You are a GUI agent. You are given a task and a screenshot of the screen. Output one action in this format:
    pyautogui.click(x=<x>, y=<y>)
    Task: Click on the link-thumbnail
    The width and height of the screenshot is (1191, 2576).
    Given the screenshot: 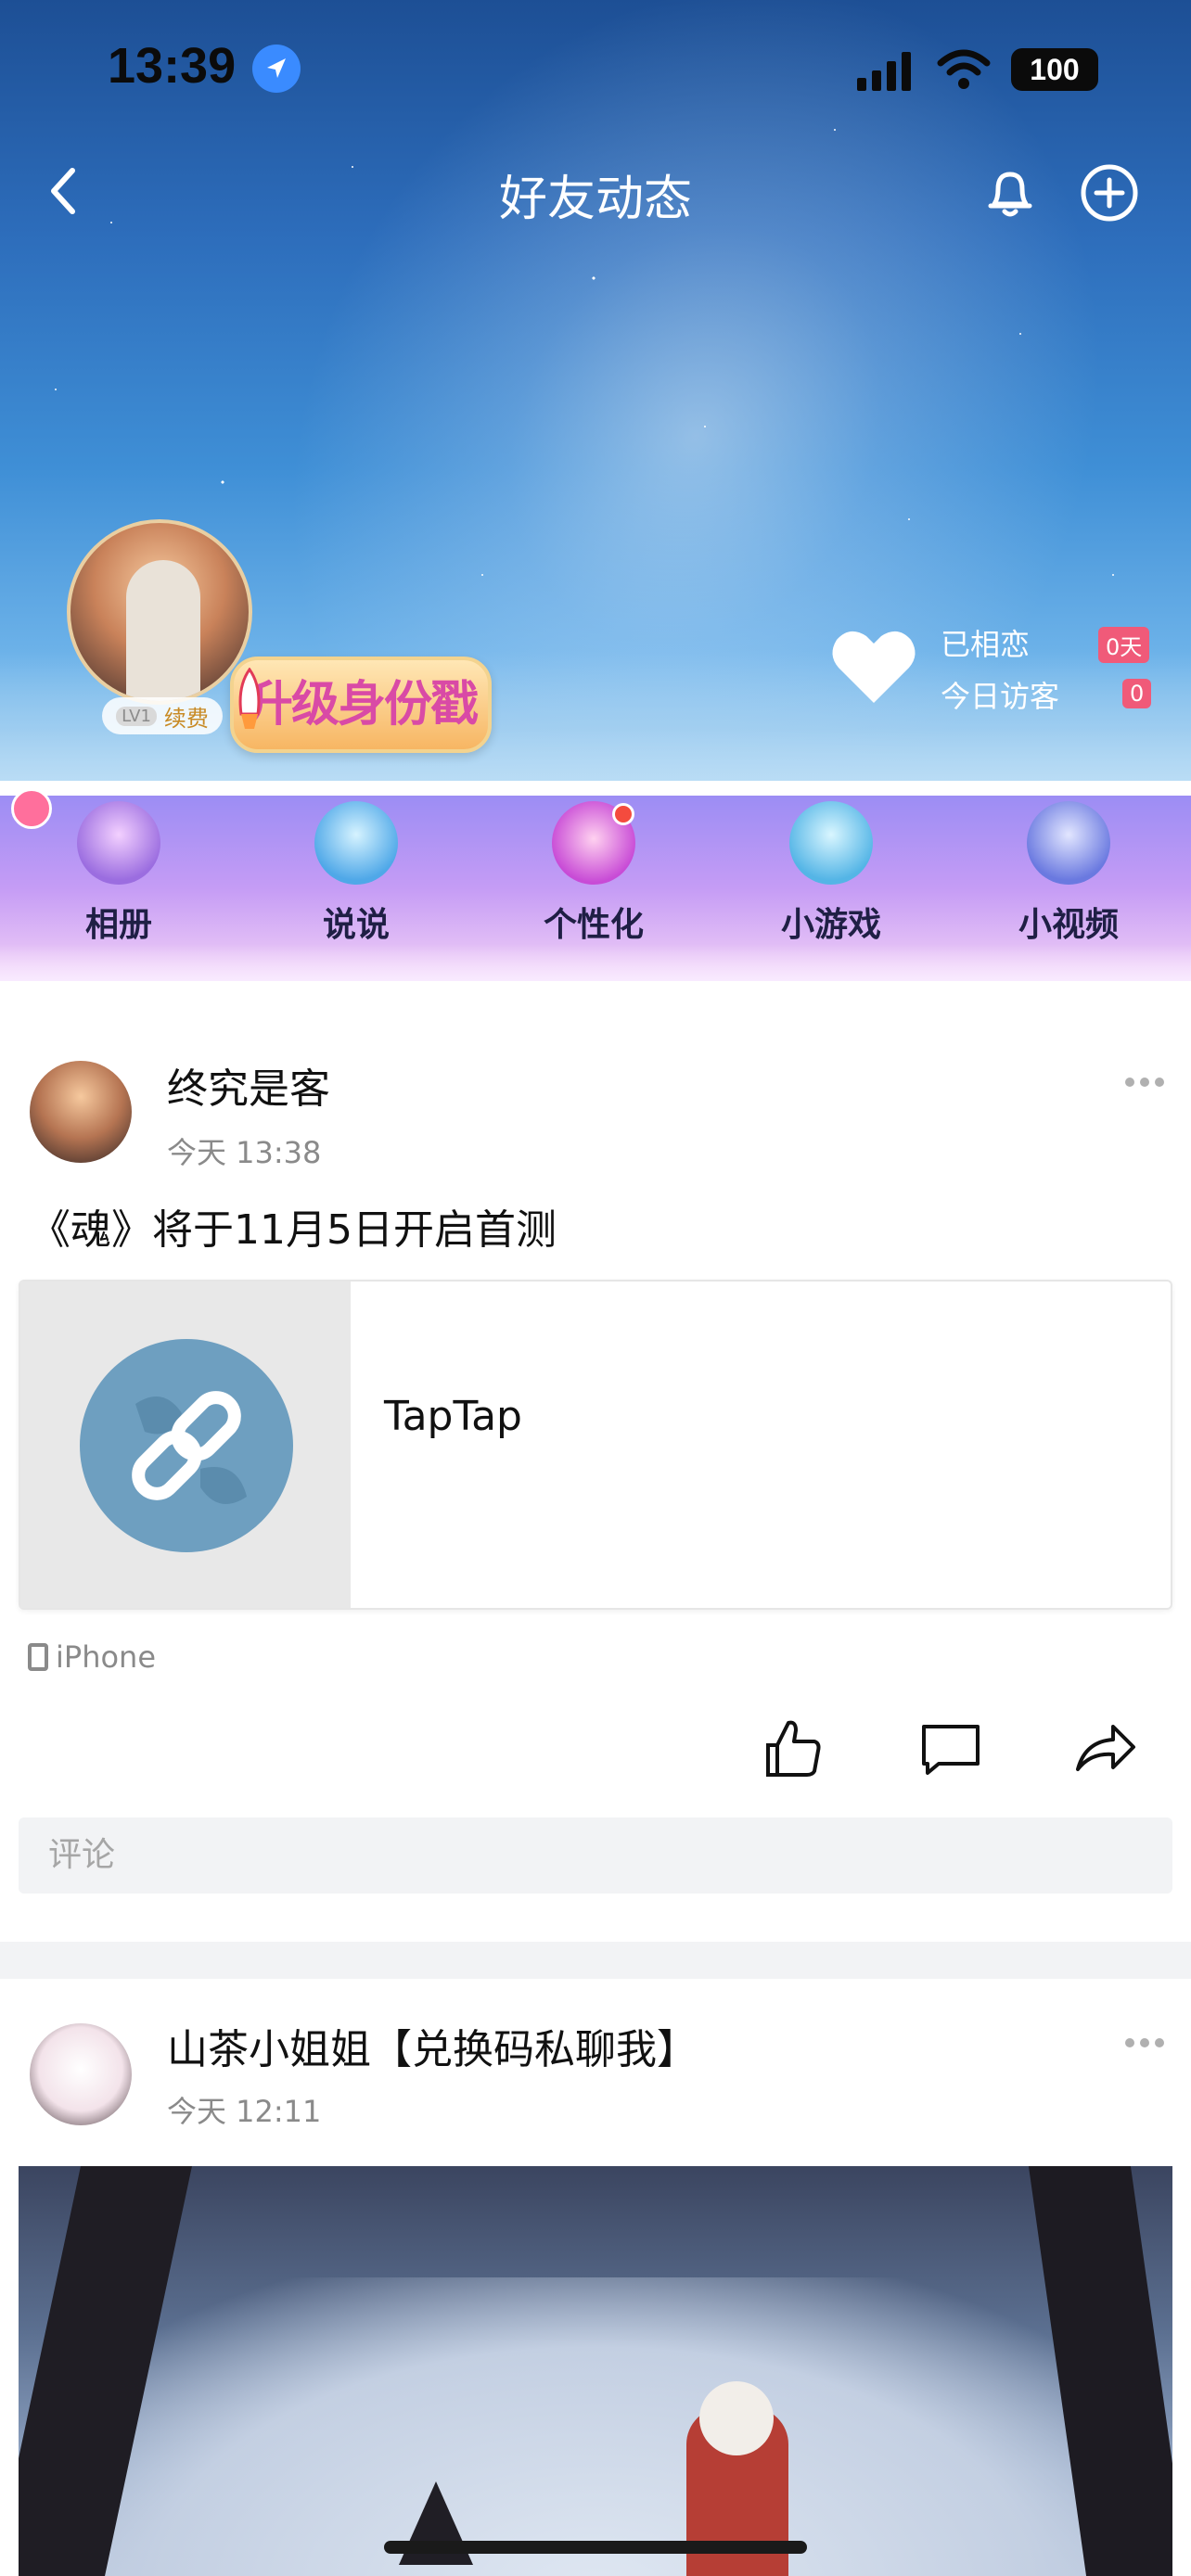 What is the action you would take?
    pyautogui.click(x=185, y=1445)
    